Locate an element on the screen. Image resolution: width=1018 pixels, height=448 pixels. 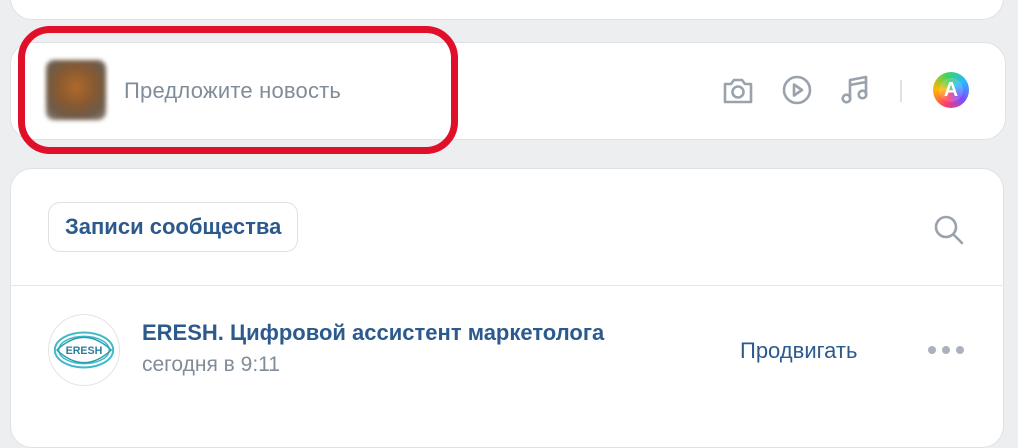
svg-text: ERESH is located at coordinates (84, 351).